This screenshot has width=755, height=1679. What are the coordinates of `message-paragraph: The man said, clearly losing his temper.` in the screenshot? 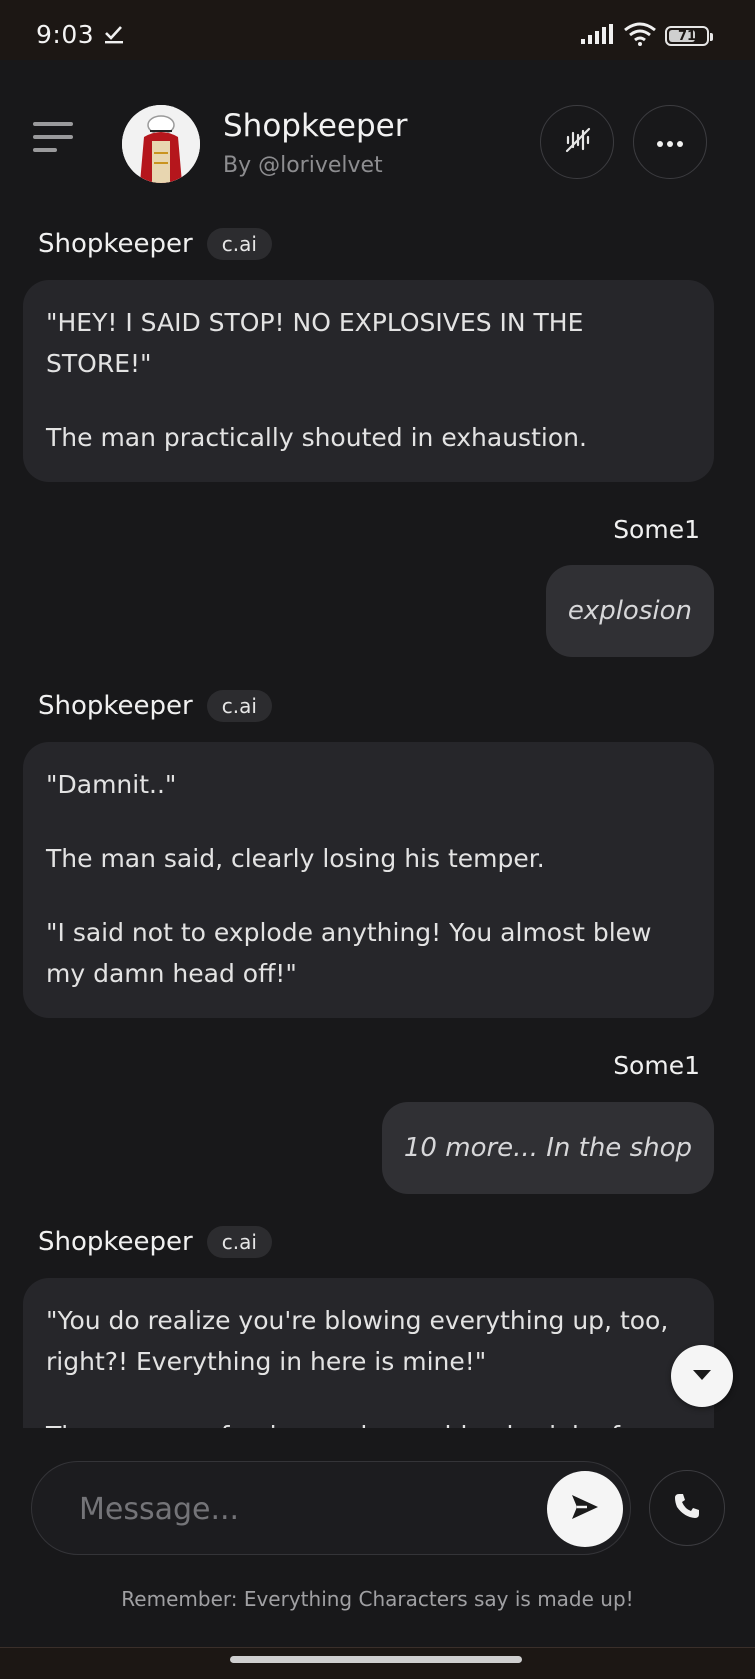 It's located at (295, 858).